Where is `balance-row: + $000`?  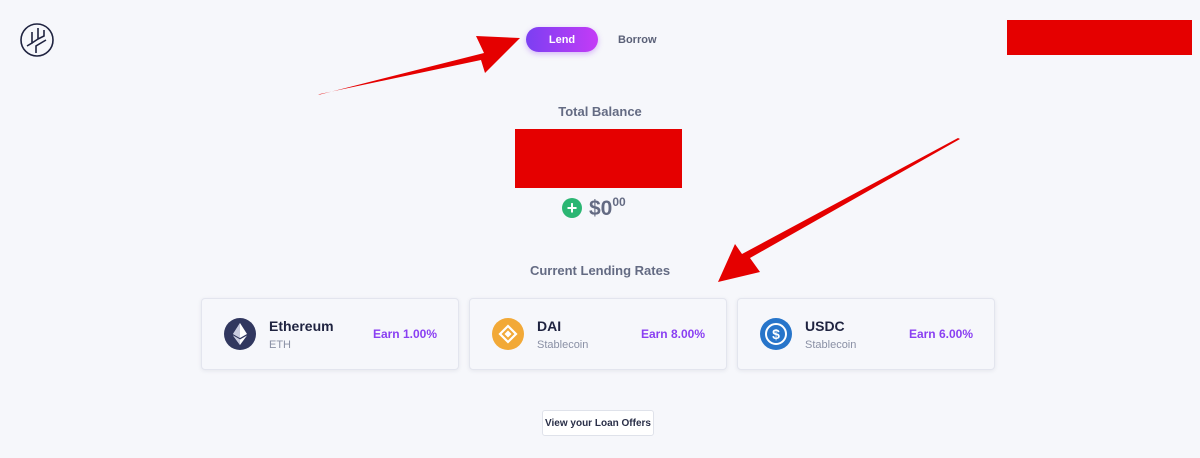 balance-row: + $000 is located at coordinates (594, 208).